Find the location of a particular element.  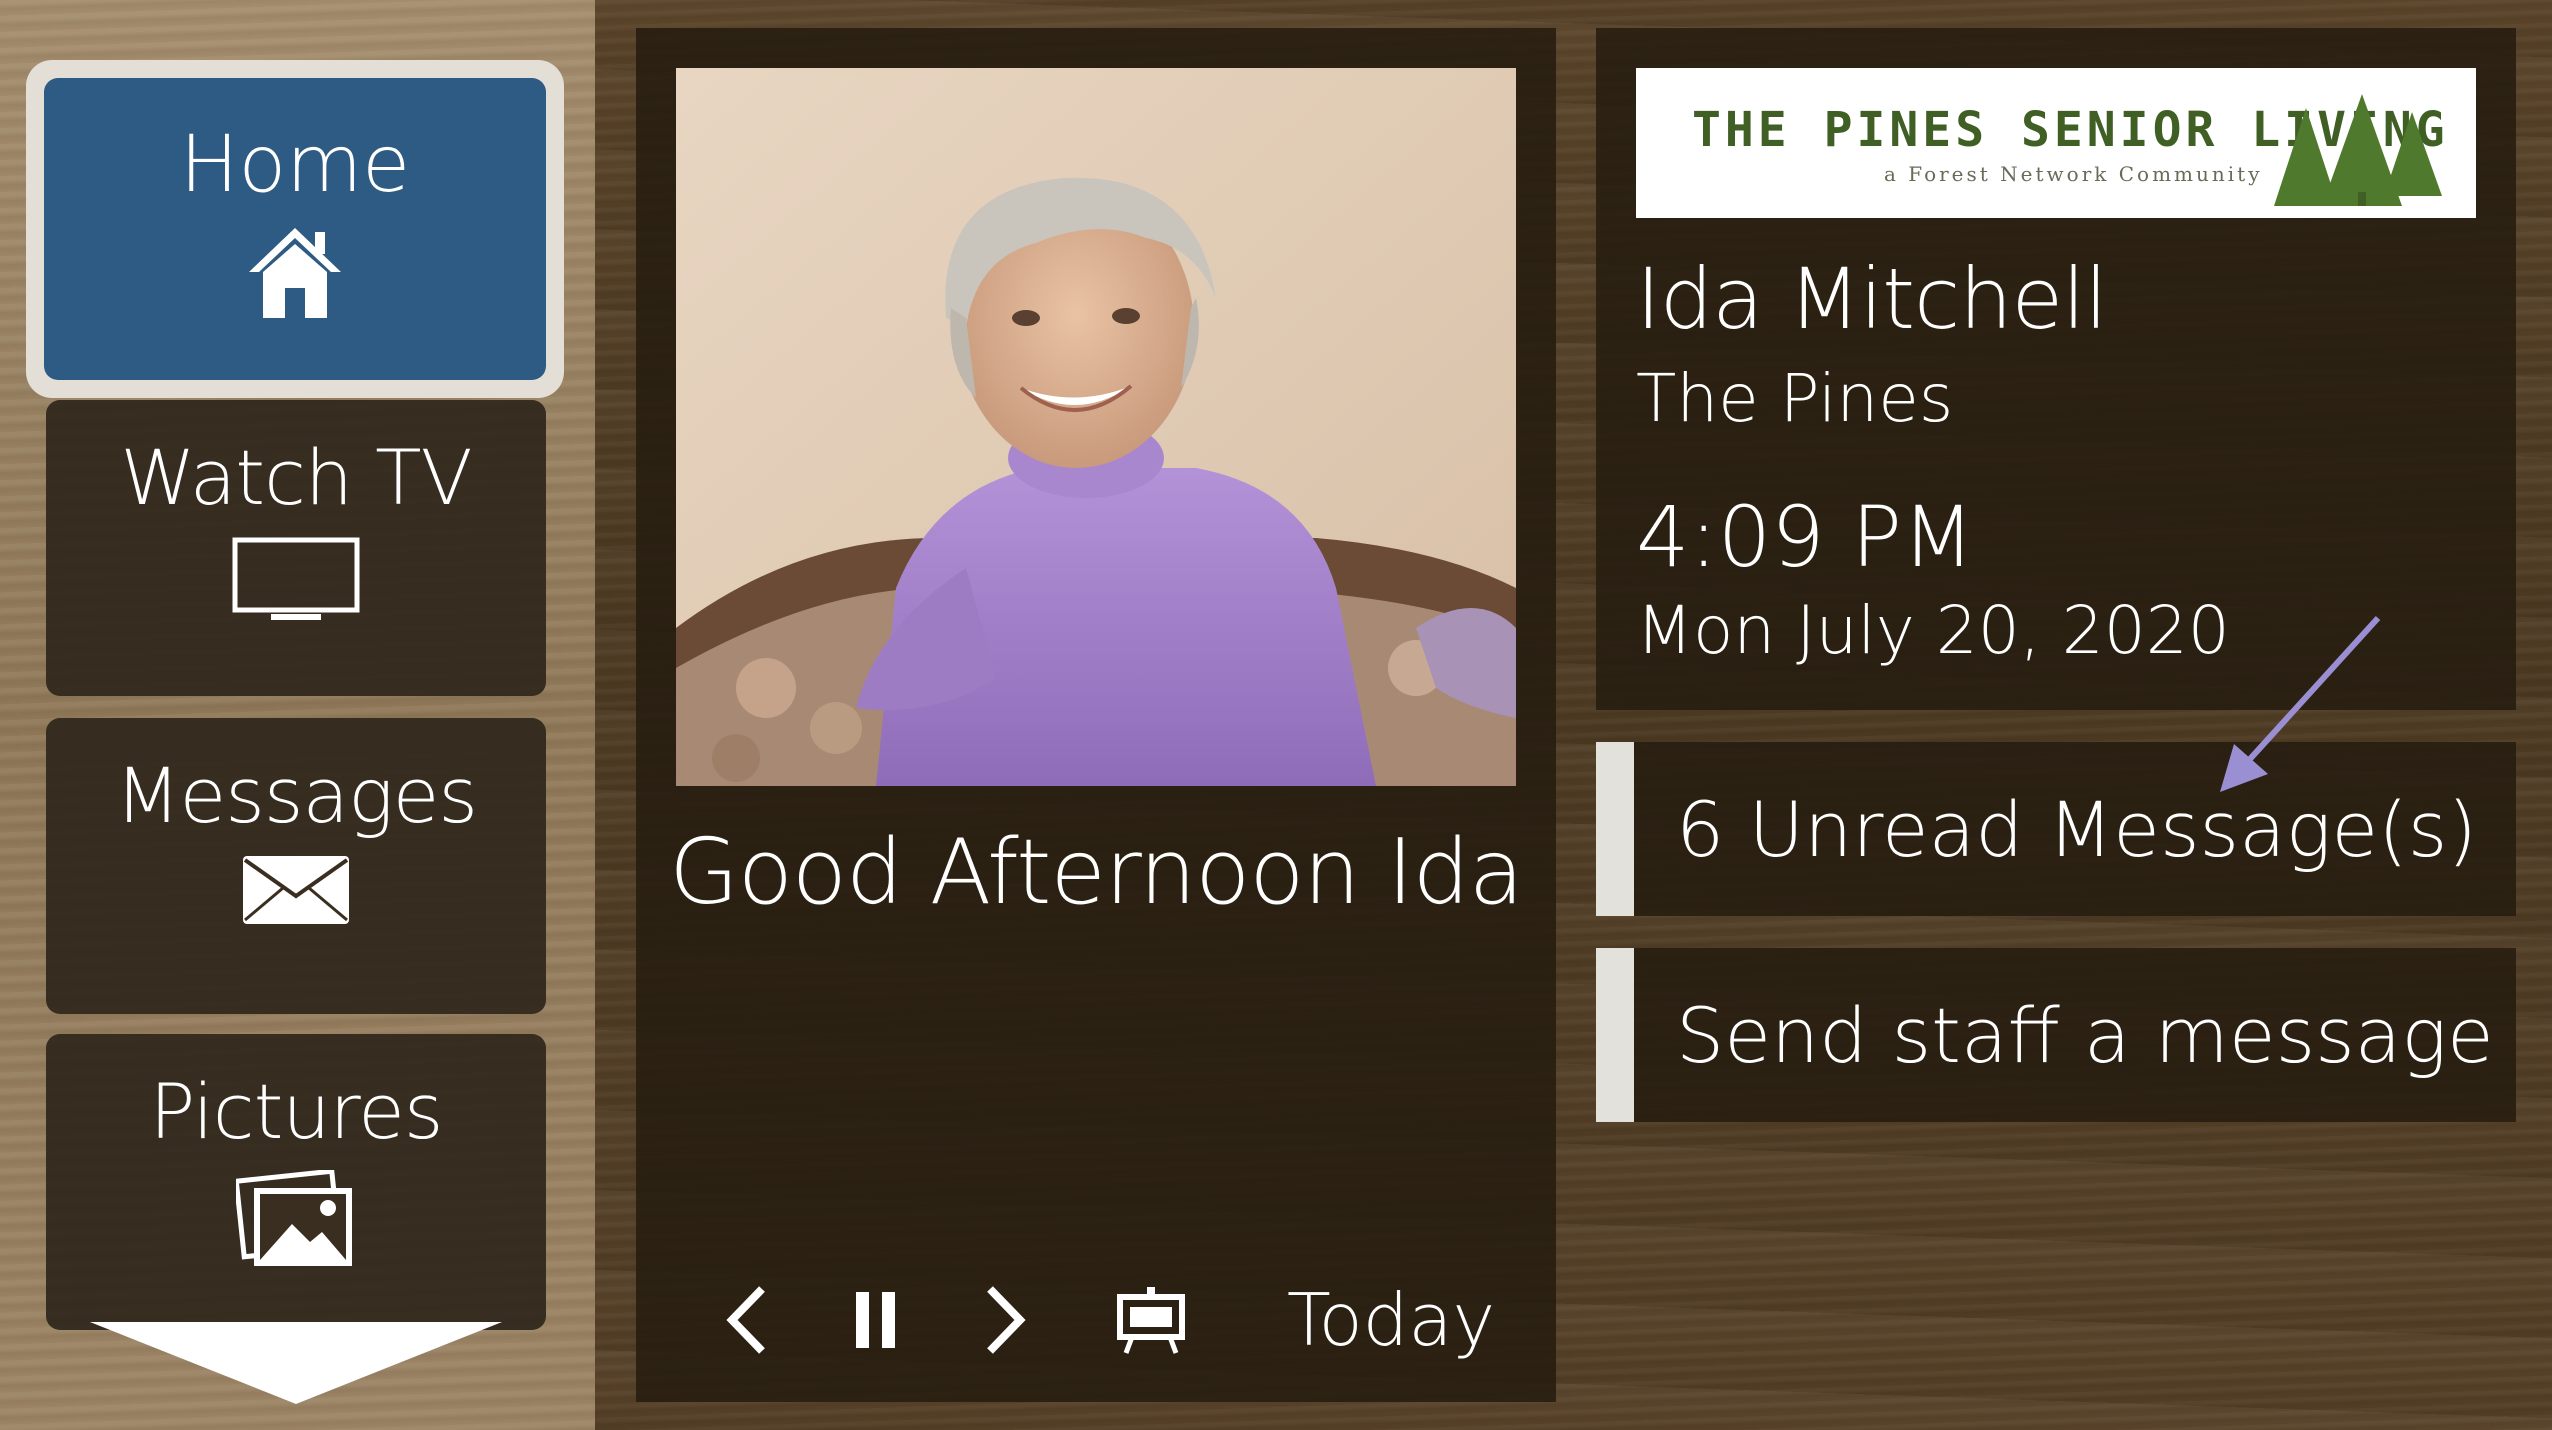

send-staff-message-button: Send staff a message is located at coordinates (2056, 1035).